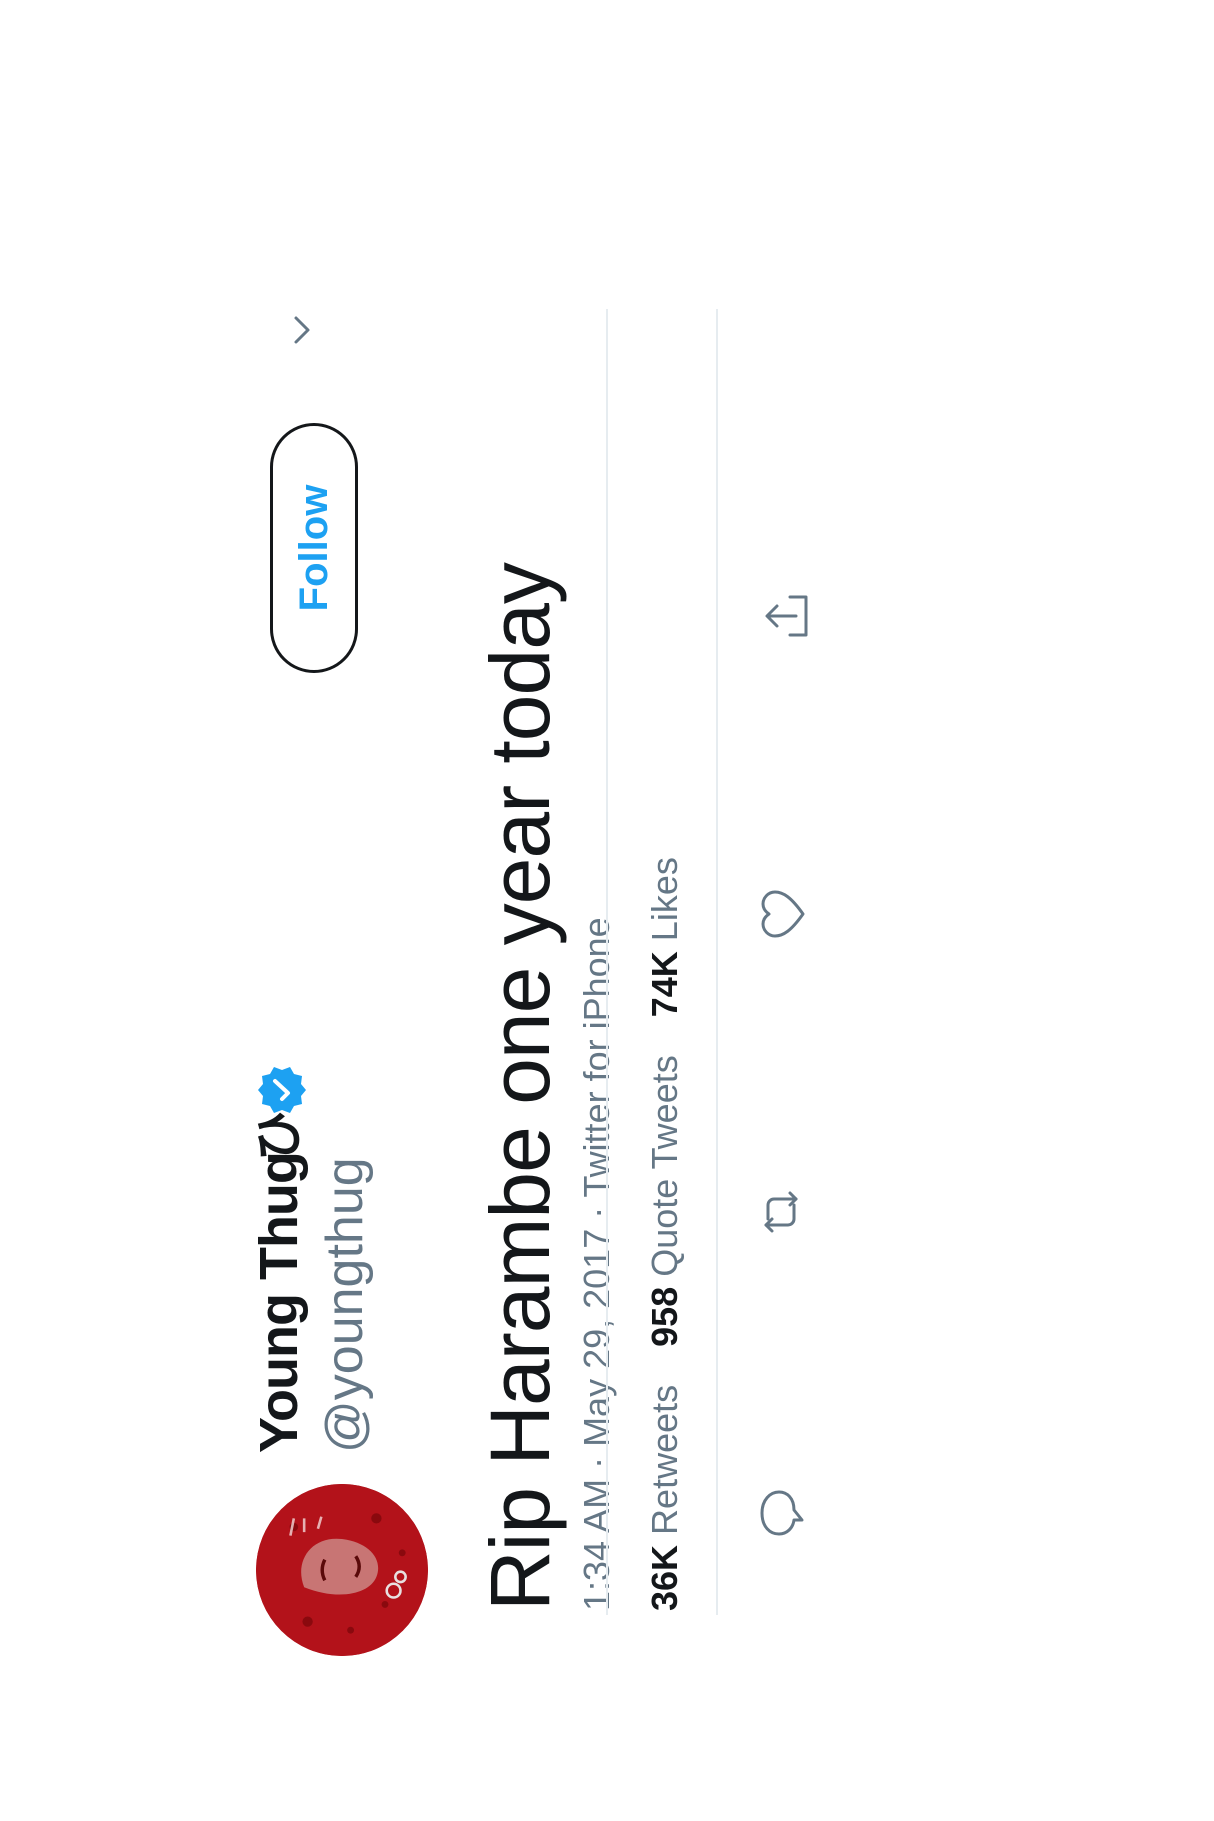 This screenshot has width=1214, height=1821. Describe the element at coordinates (345, 1305) in the screenshot. I see `author-handle: @youngthug` at that location.